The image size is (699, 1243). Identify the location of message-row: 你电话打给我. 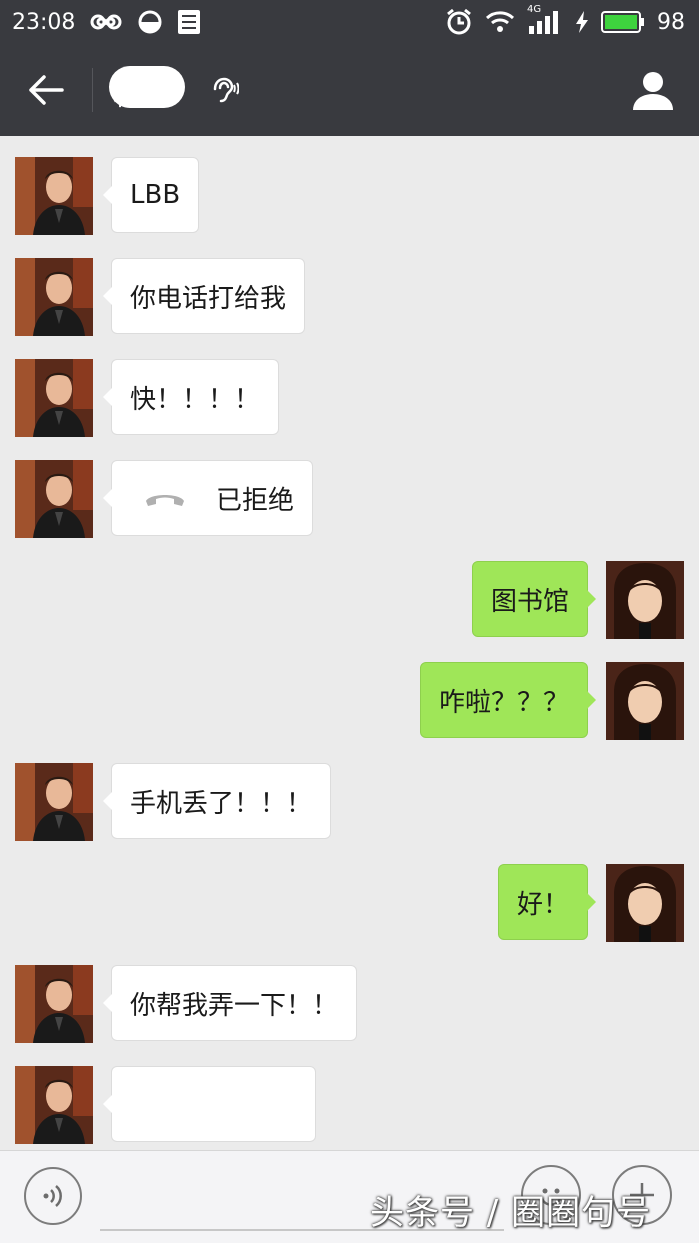
(349, 286).